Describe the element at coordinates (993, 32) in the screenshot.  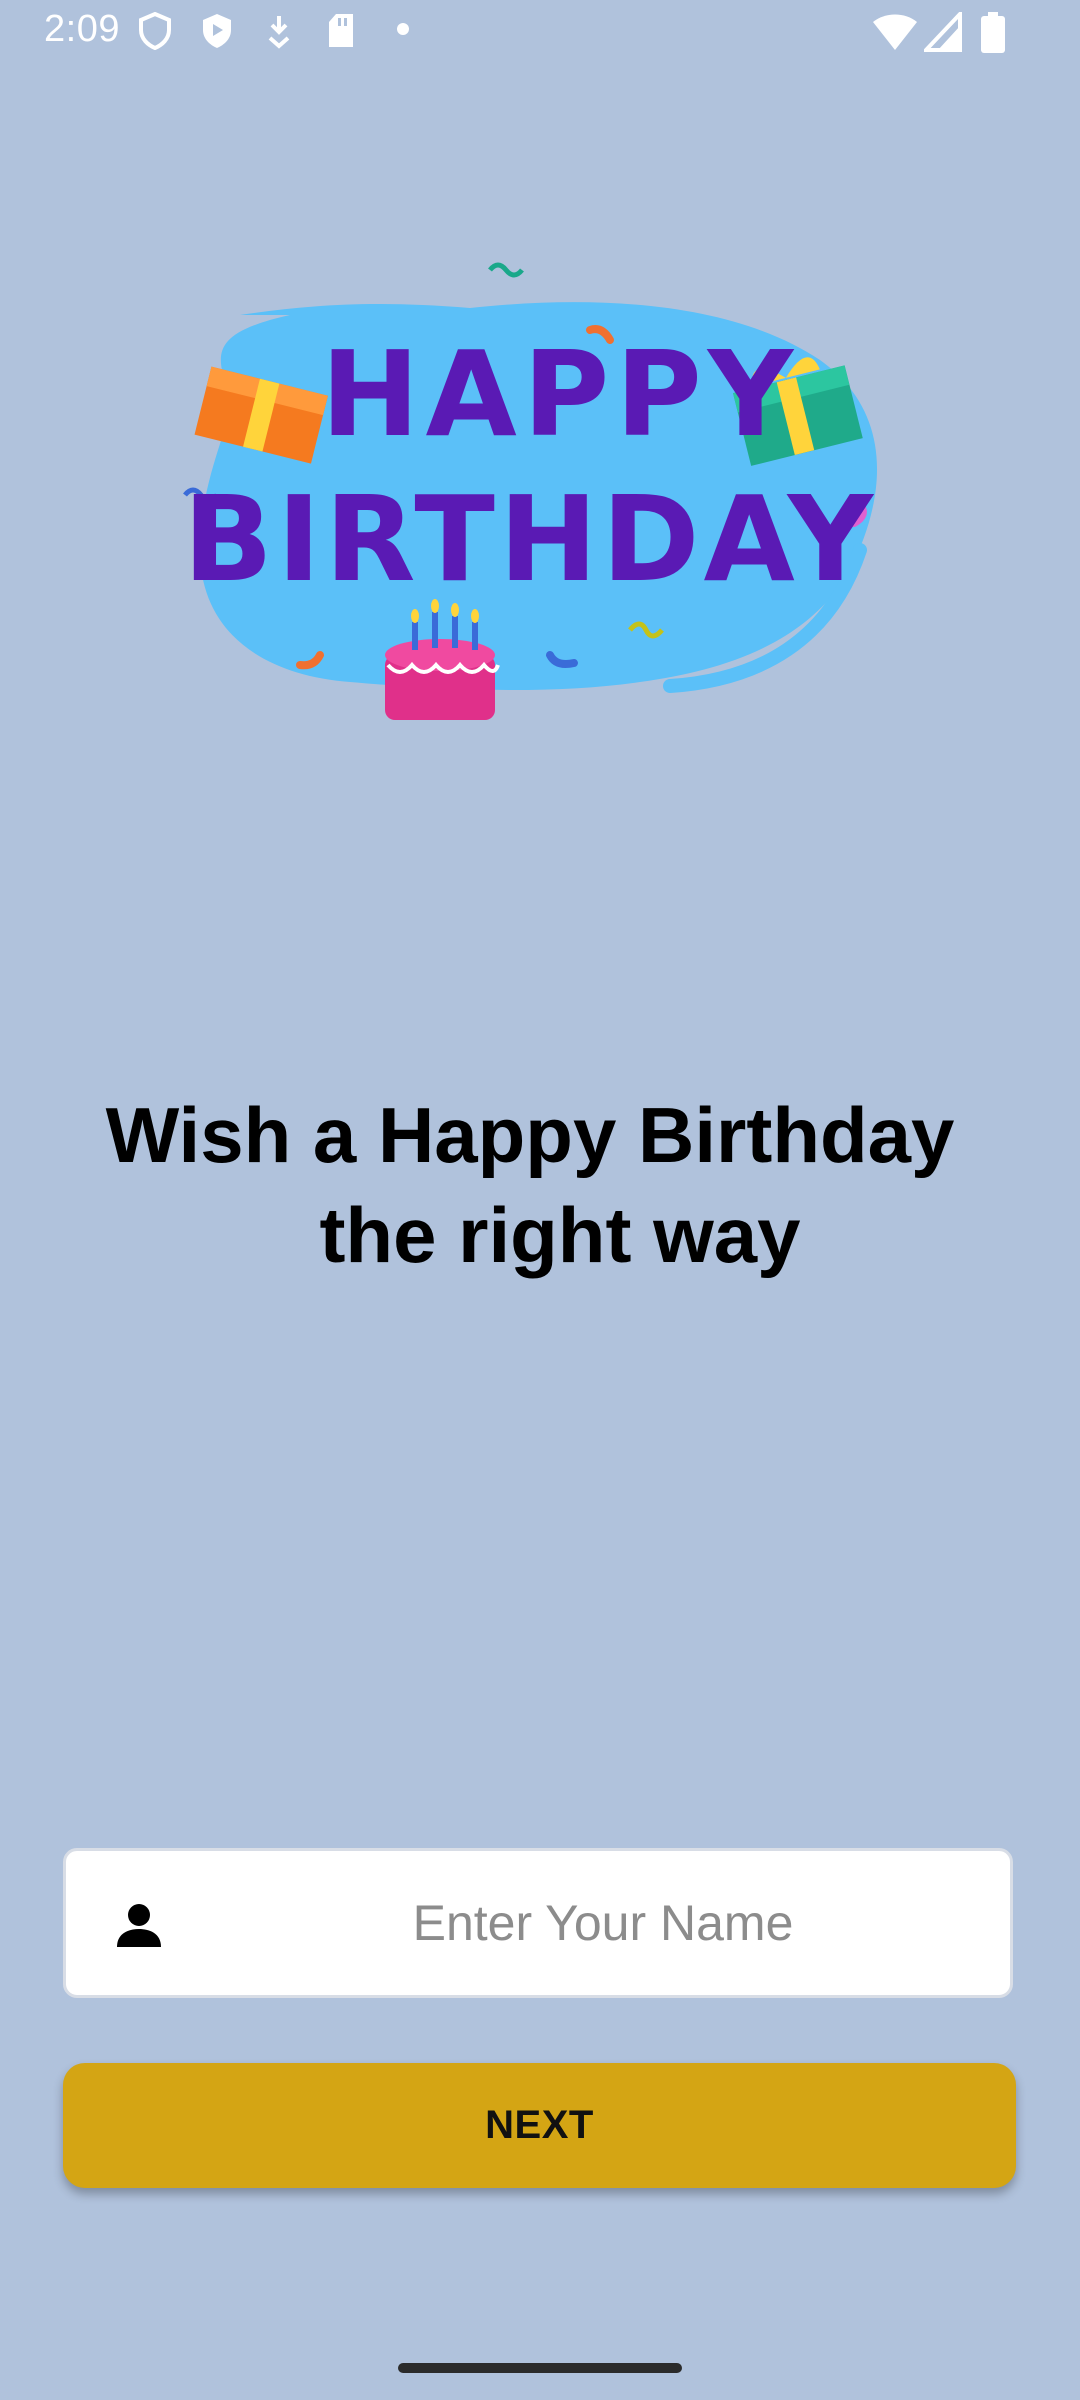
I see `battery-icon` at that location.